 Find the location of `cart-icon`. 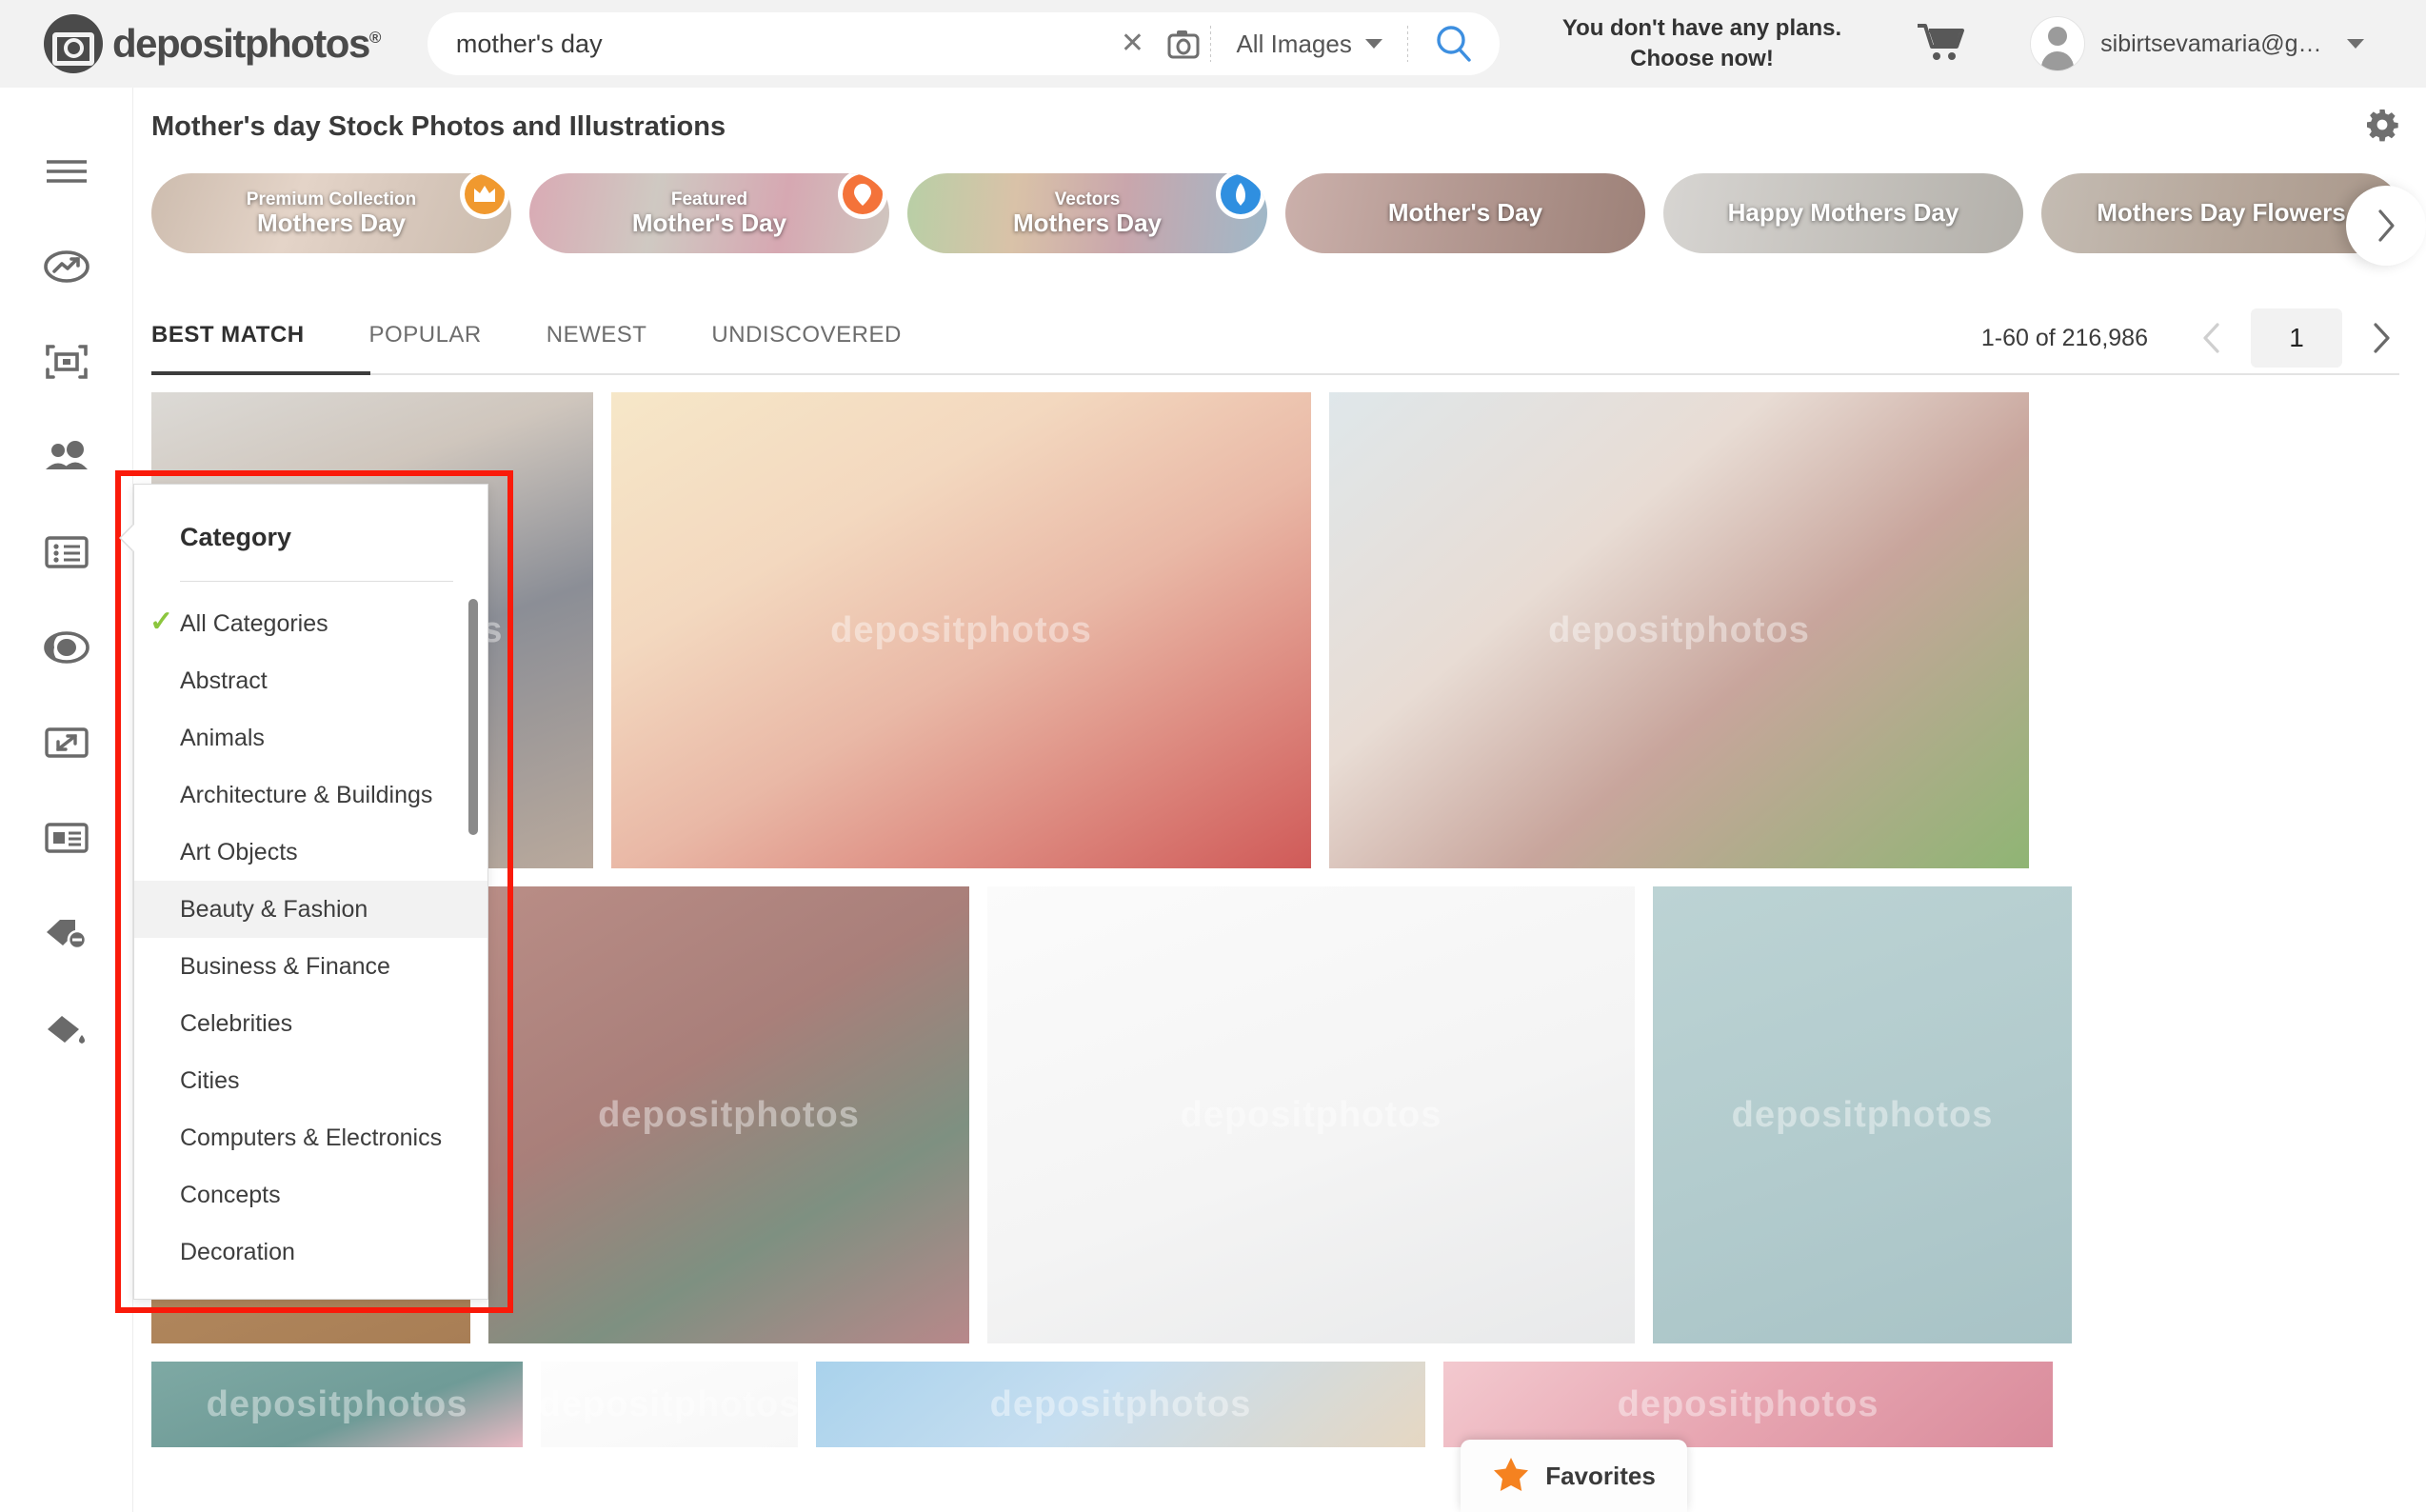

cart-icon is located at coordinates (1941, 44).